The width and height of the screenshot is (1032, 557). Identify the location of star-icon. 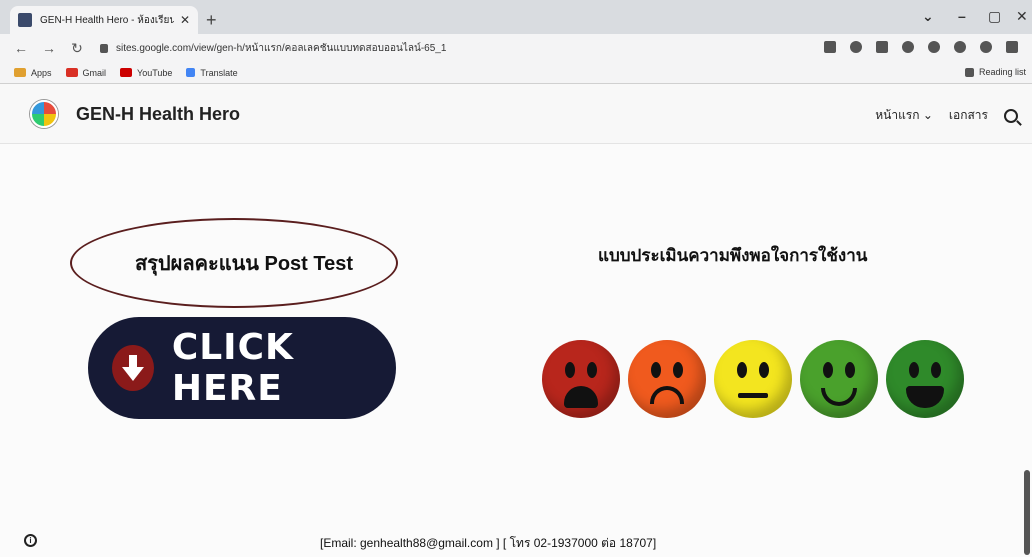
(908, 47).